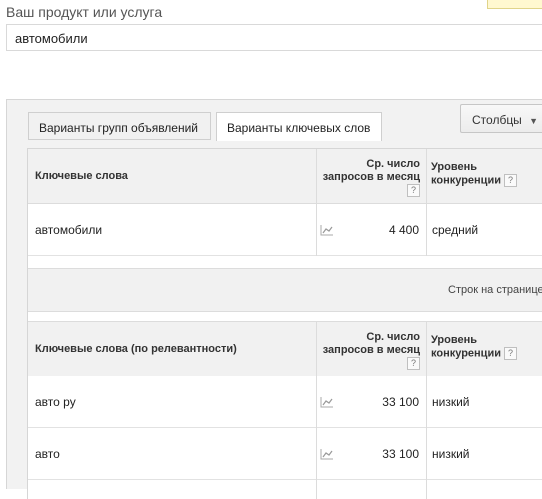 This screenshot has width=542, height=499. I want to click on keyword-cell: авто ру, so click(55, 402).